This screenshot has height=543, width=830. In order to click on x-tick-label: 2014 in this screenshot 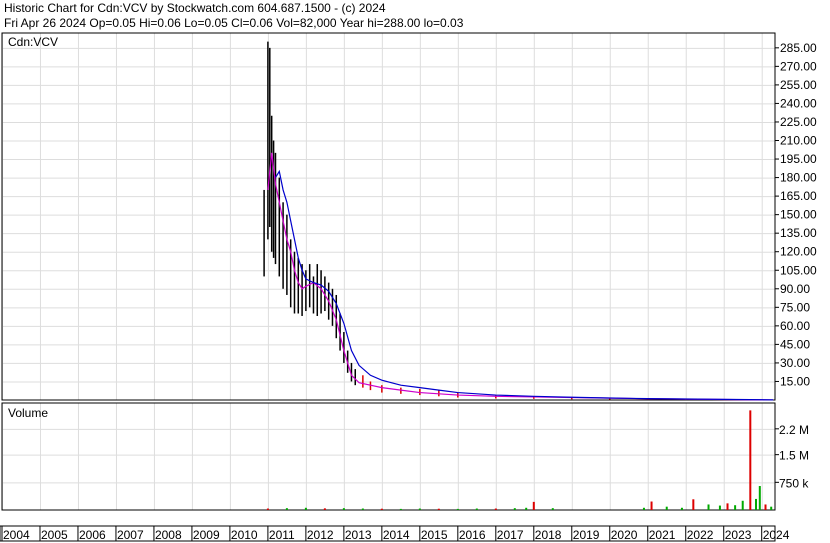, I will do `click(396, 535)`.